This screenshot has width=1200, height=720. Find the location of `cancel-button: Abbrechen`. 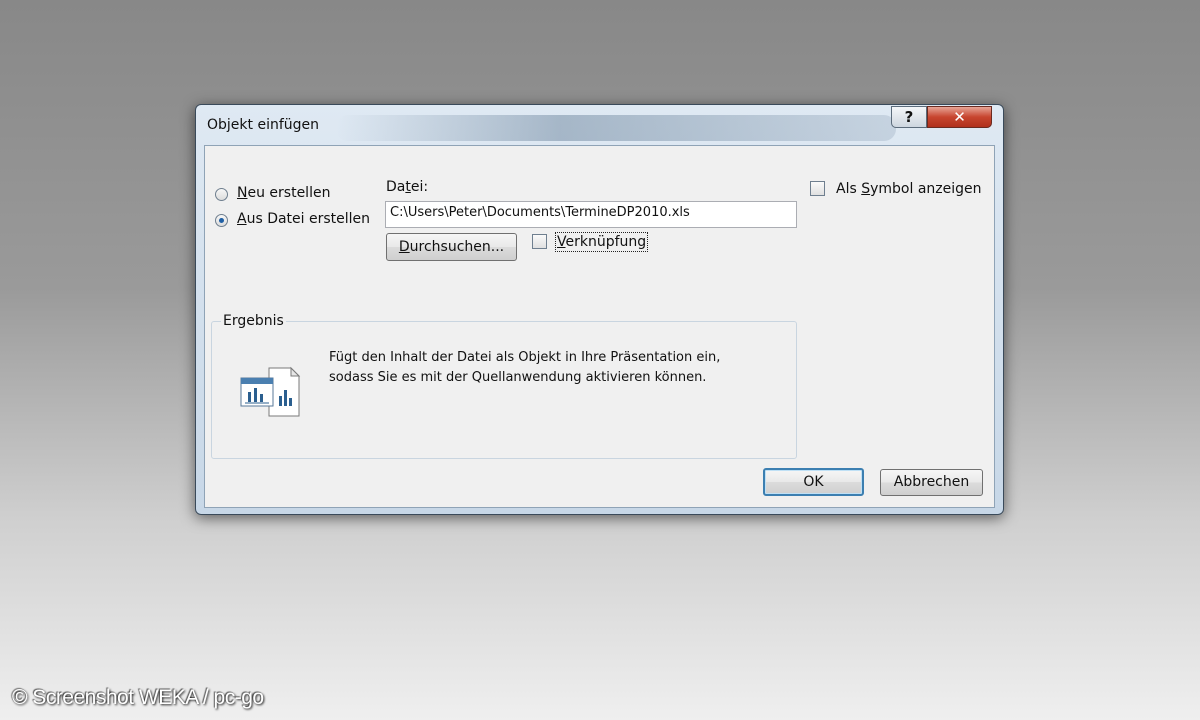

cancel-button: Abbrechen is located at coordinates (931, 482).